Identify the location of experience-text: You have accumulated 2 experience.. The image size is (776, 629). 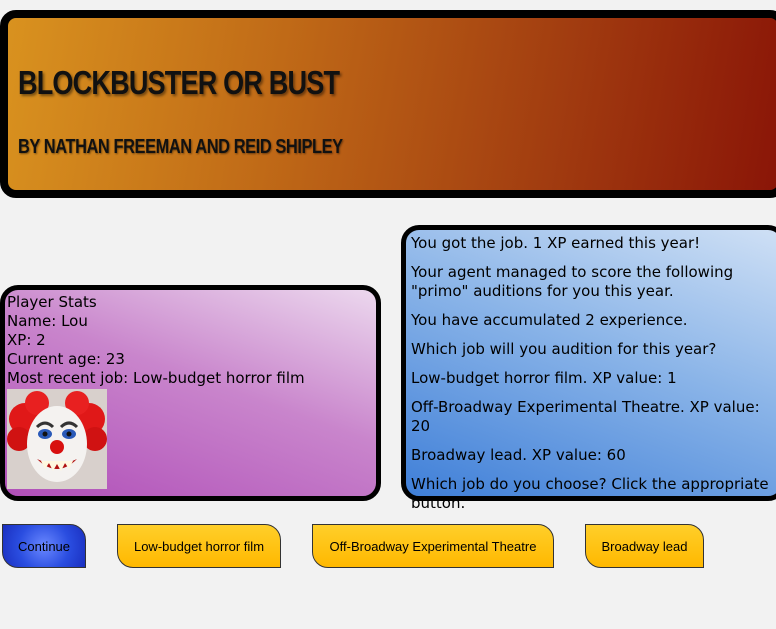
(549, 320).